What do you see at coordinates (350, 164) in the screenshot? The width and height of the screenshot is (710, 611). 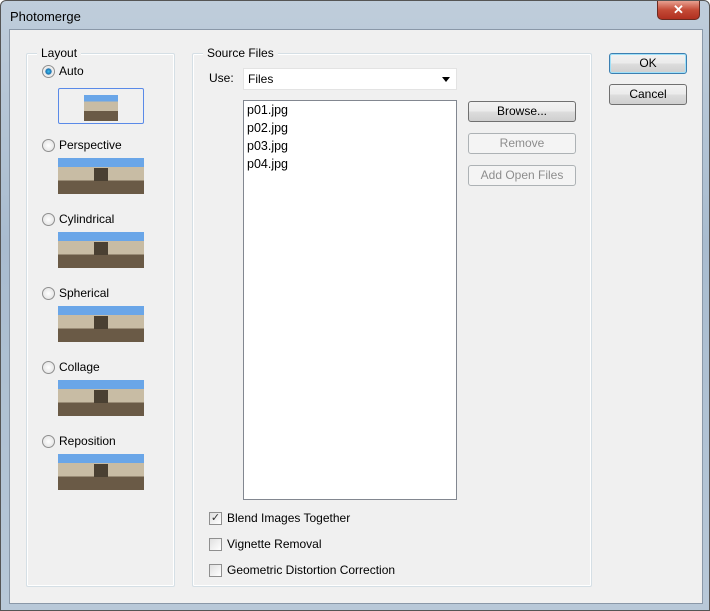 I see `list-item: p04.jpg` at bounding box center [350, 164].